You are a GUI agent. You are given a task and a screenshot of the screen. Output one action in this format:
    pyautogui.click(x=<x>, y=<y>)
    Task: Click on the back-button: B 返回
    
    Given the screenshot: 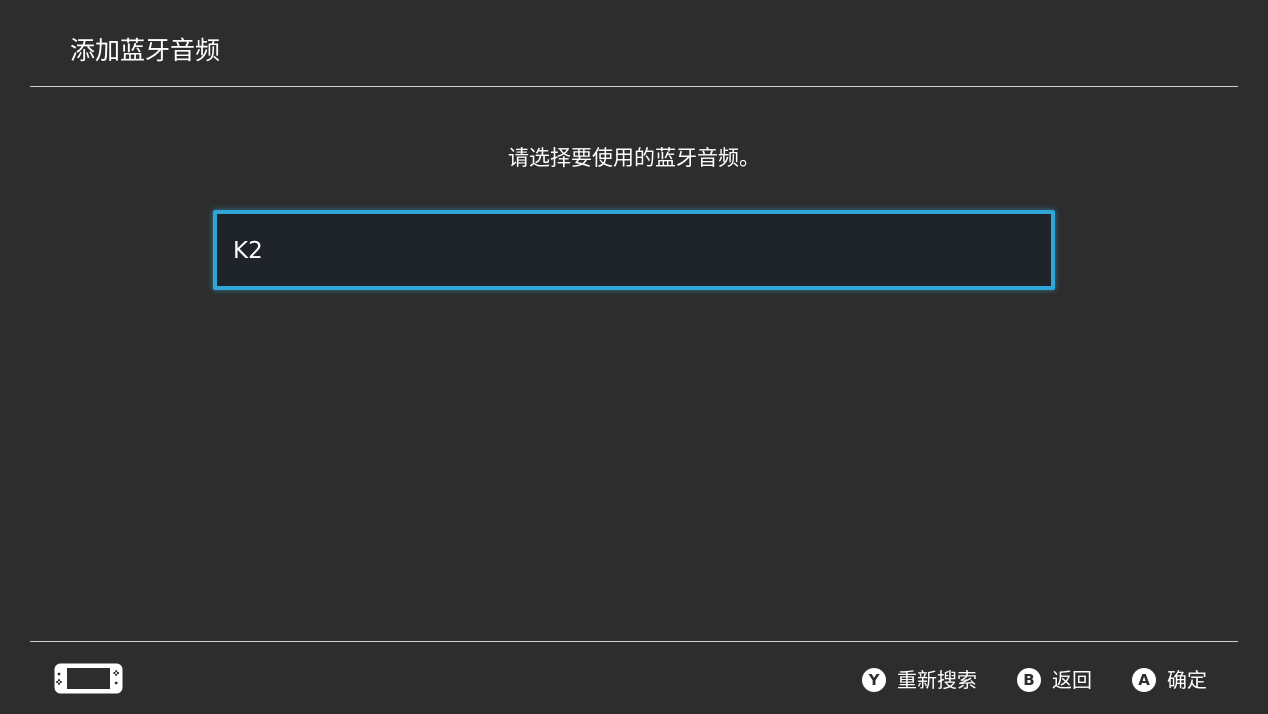 What is the action you would take?
    pyautogui.click(x=1054, y=680)
    